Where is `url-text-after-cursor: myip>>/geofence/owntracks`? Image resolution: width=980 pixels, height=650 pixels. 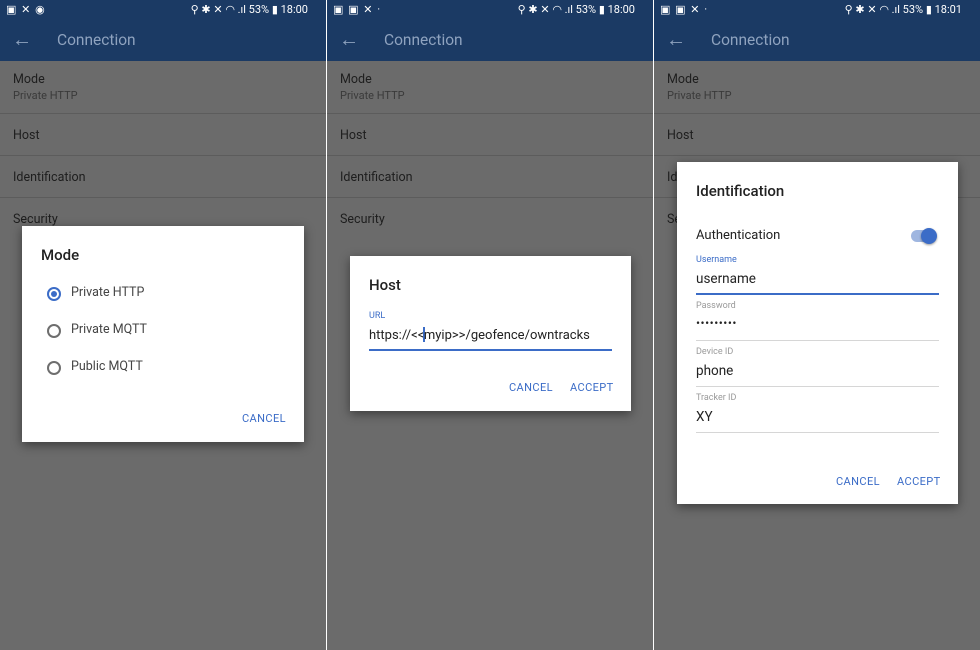 url-text-after-cursor: myip>>/geofence/owntracks is located at coordinates (506, 335).